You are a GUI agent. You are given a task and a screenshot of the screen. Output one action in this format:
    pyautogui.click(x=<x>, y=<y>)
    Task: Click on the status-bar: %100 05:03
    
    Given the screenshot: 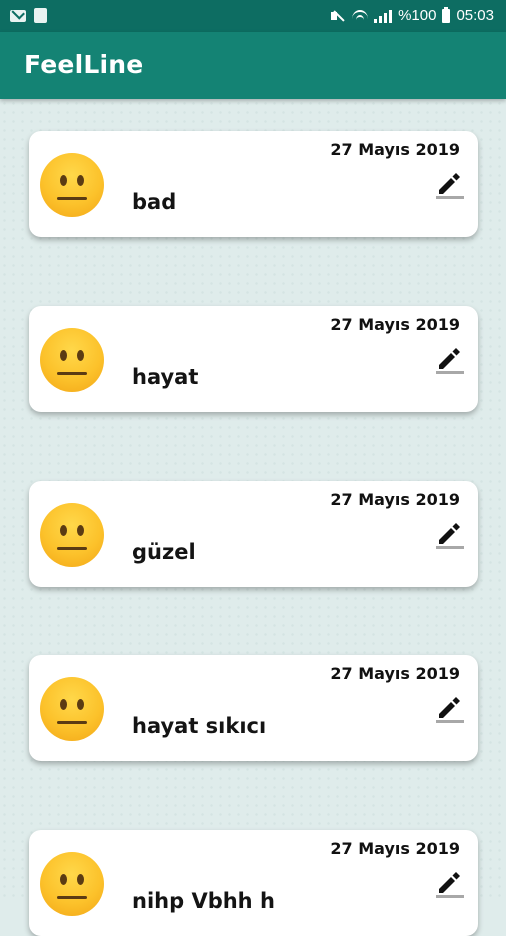 What is the action you would take?
    pyautogui.click(x=253, y=16)
    